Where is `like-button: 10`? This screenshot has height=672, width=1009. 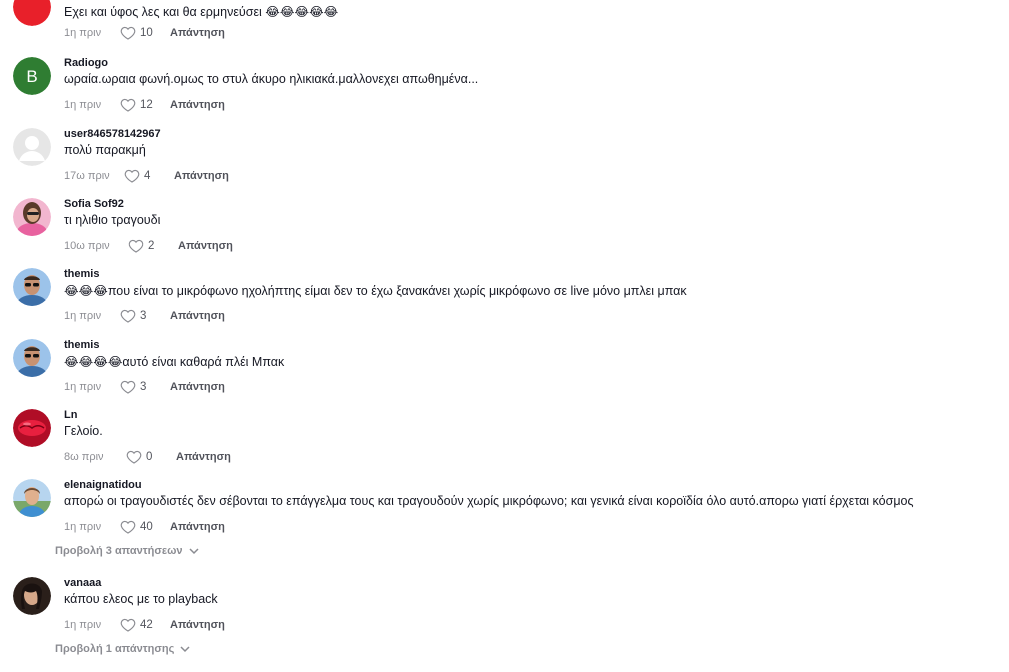 like-button: 10 is located at coordinates (137, 33).